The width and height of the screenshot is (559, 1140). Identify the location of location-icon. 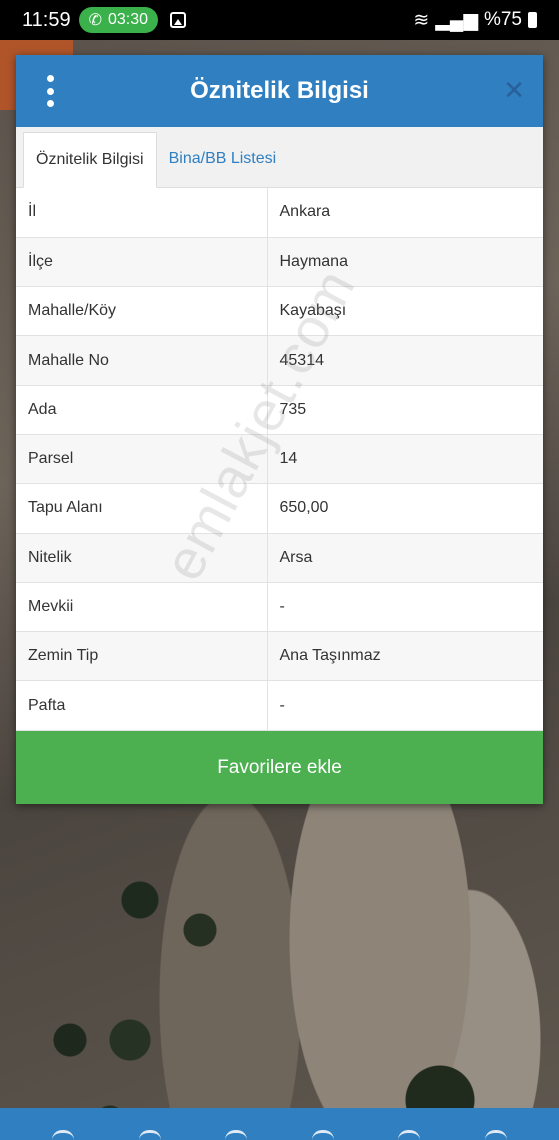
(149, 1135).